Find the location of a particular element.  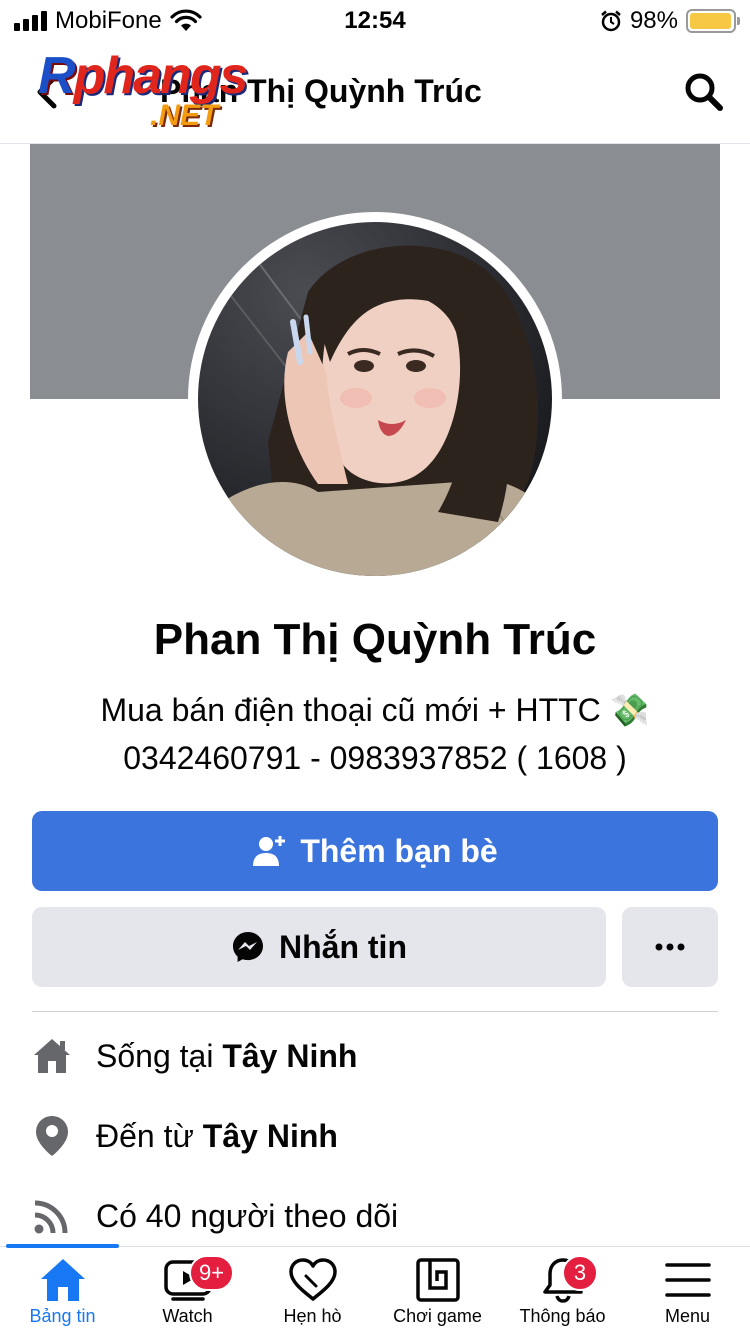

bio-line-1: Mua bán điện thoại cũ mới + HTTC 💸 is located at coordinates (375, 710).